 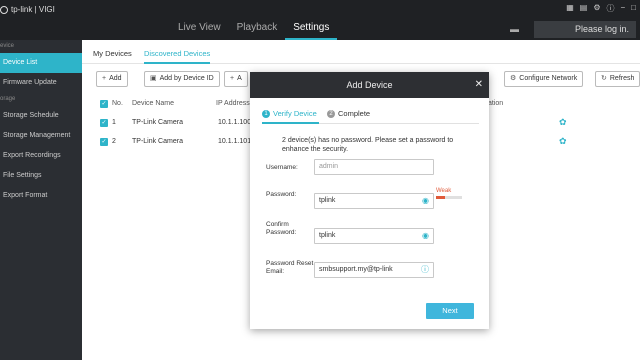 I want to click on window-controls: ▦ ▤ ⚙ ⓘ − □, so click(x=601, y=8).